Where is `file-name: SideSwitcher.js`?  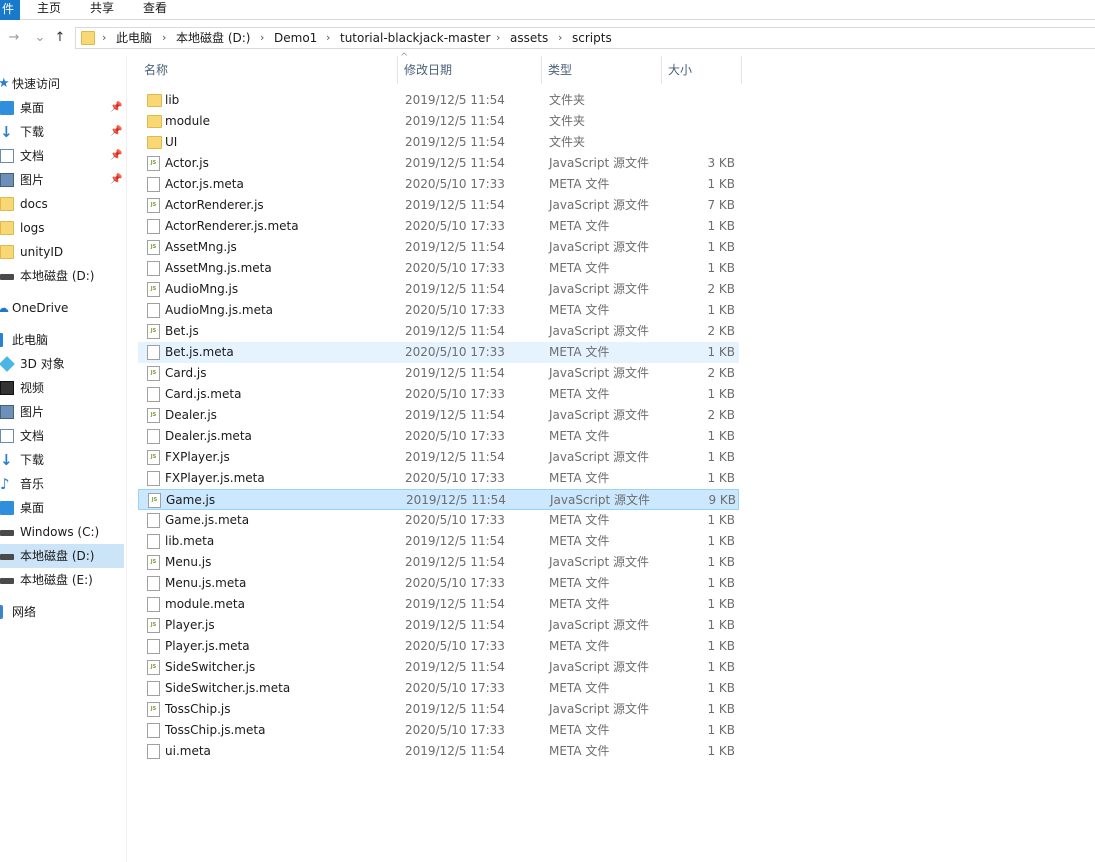
file-name: SideSwitcher.js is located at coordinates (210, 667).